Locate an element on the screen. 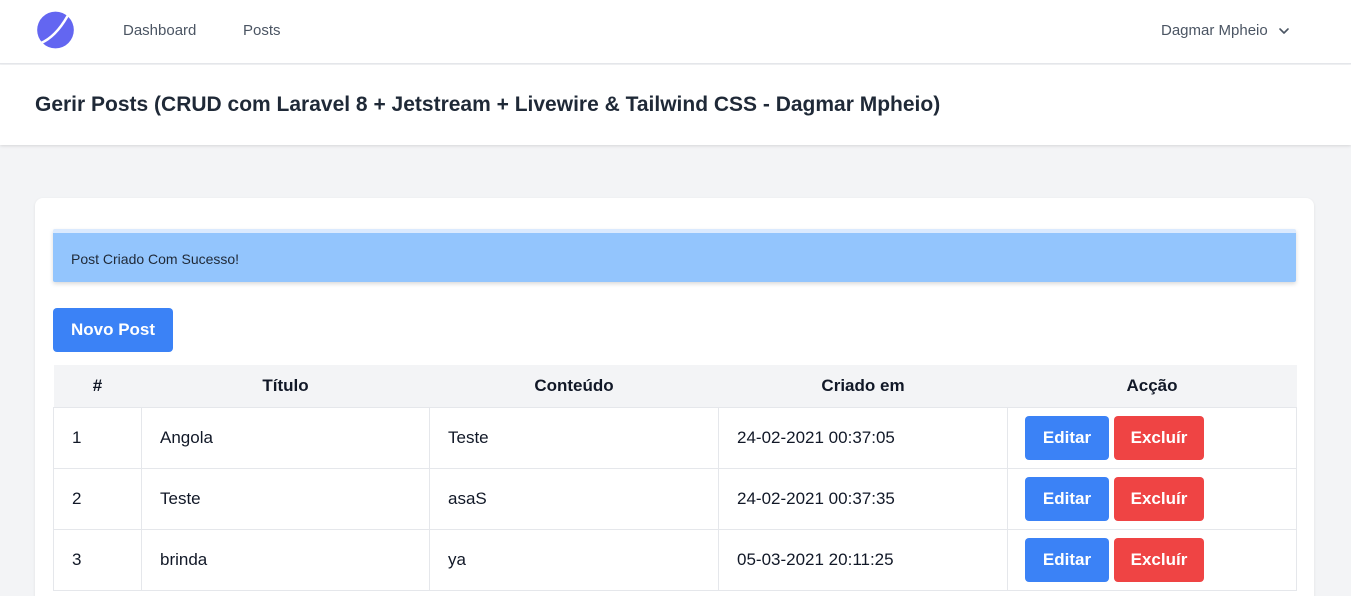 The height and width of the screenshot is (596, 1351). cell-title: Angola is located at coordinates (285, 437).